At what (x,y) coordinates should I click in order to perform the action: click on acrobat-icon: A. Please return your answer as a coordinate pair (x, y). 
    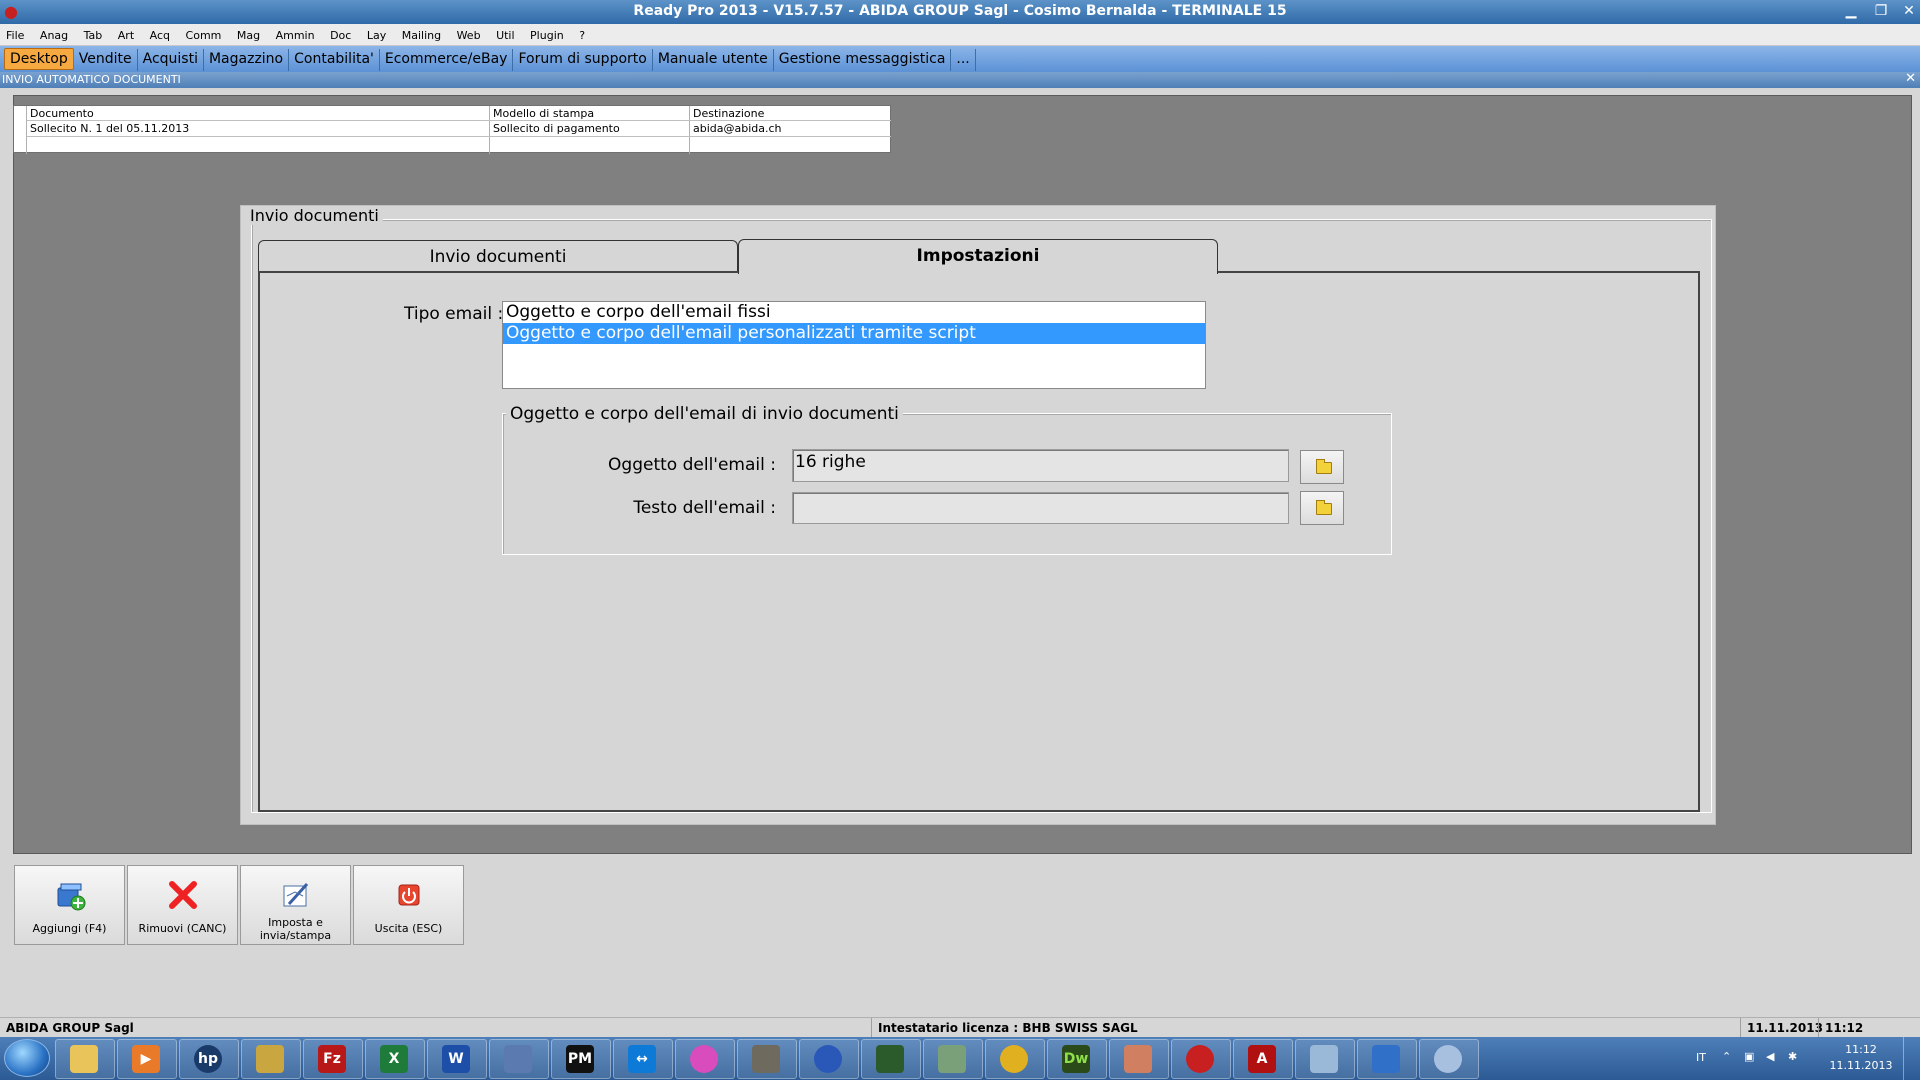
    Looking at the image, I should click on (1263, 1059).